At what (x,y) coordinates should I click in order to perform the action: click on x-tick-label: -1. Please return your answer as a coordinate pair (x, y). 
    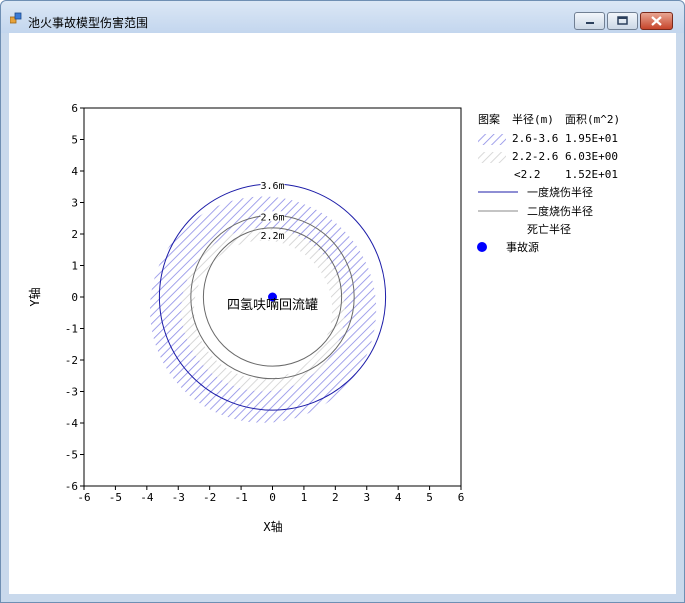
    Looking at the image, I should click on (240, 497).